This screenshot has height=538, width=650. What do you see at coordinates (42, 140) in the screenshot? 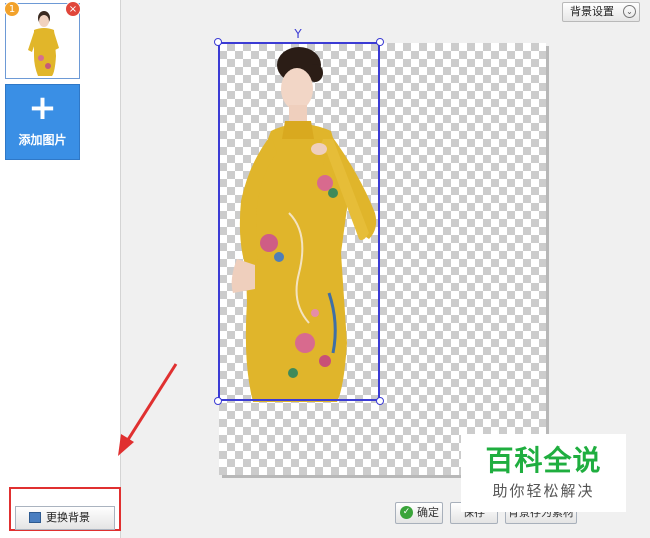
I see `add-image-label: 添加图片` at bounding box center [42, 140].